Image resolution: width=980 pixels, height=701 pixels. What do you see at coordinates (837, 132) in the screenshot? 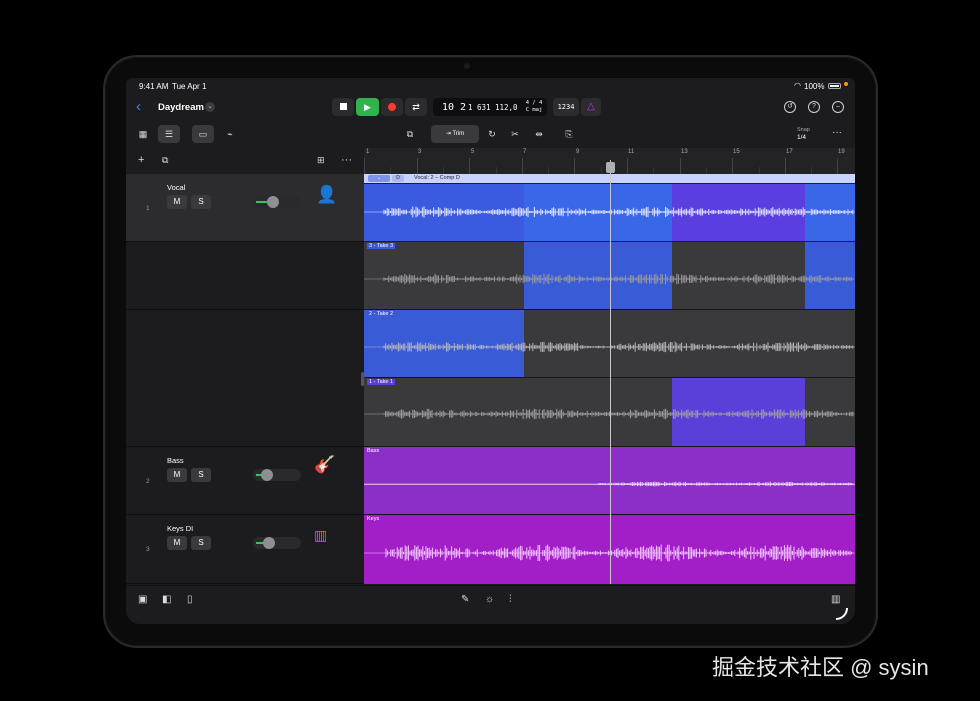
I see `more-options-icon: ···` at bounding box center [837, 132].